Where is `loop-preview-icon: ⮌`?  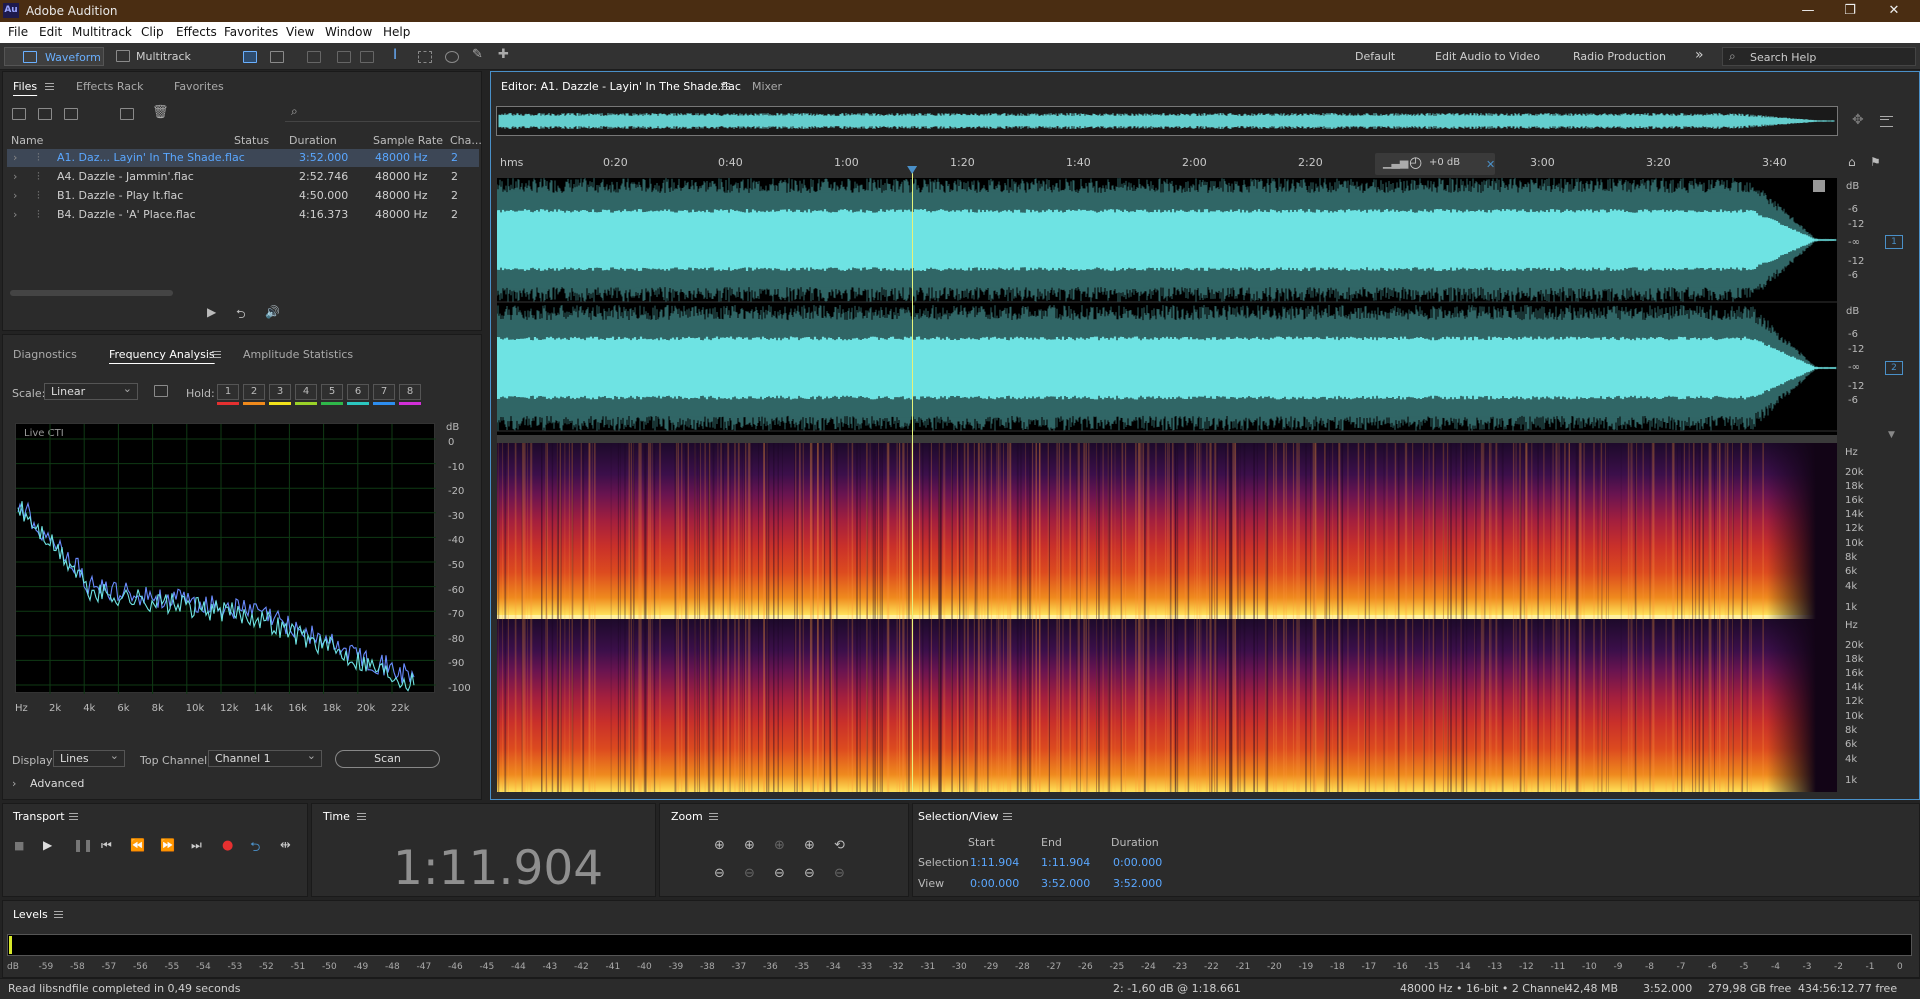
loop-preview-icon: ⮌ is located at coordinates (241, 315).